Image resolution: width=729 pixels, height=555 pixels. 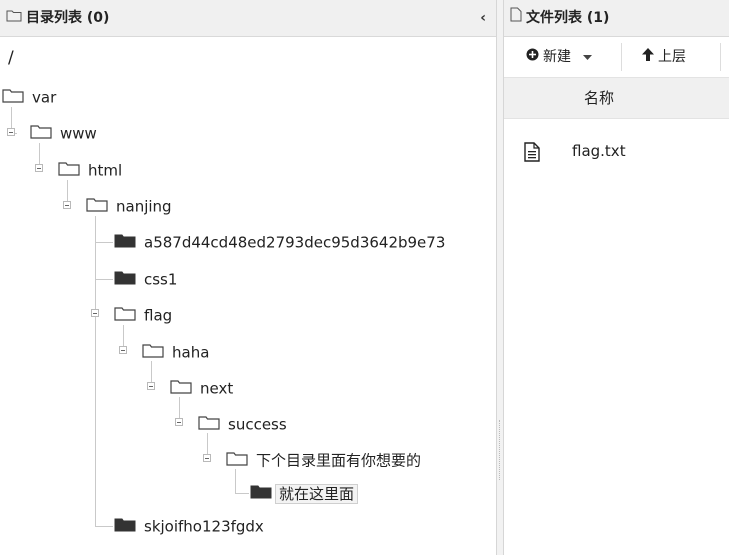 I want to click on tree-node-html: html, so click(x=90, y=170).